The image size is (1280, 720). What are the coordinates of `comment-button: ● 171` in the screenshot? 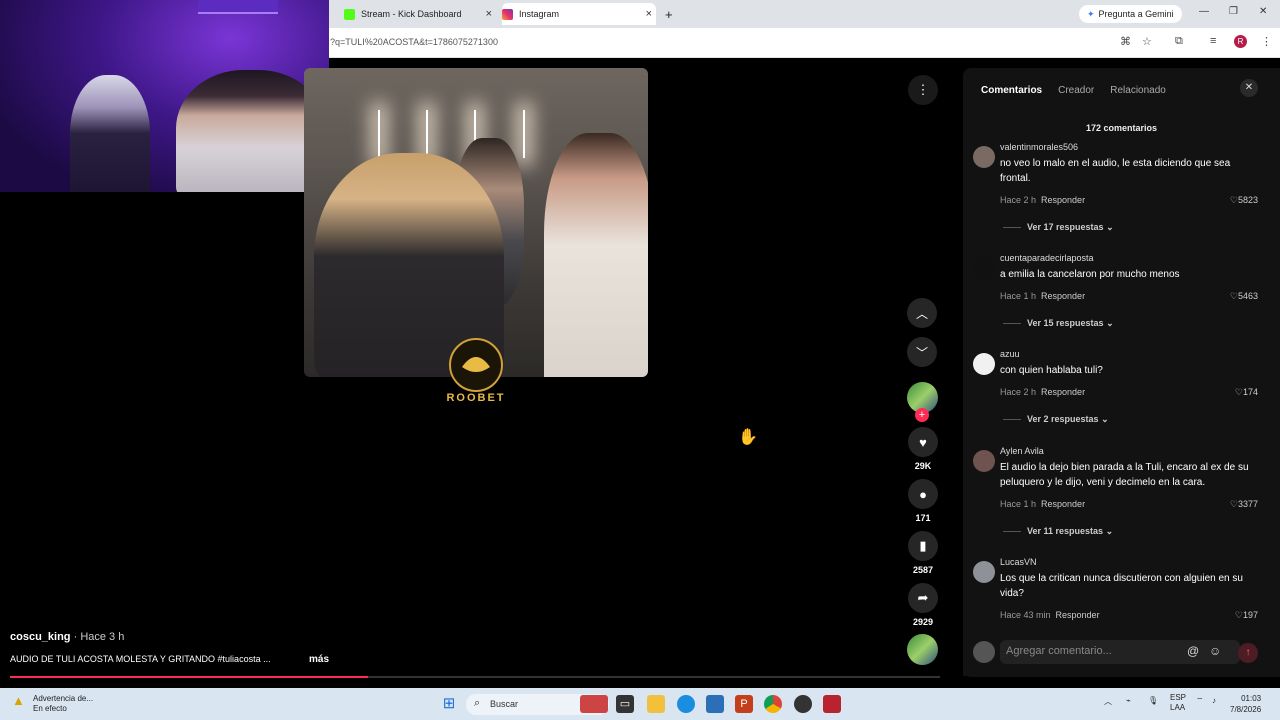 It's located at (923, 501).